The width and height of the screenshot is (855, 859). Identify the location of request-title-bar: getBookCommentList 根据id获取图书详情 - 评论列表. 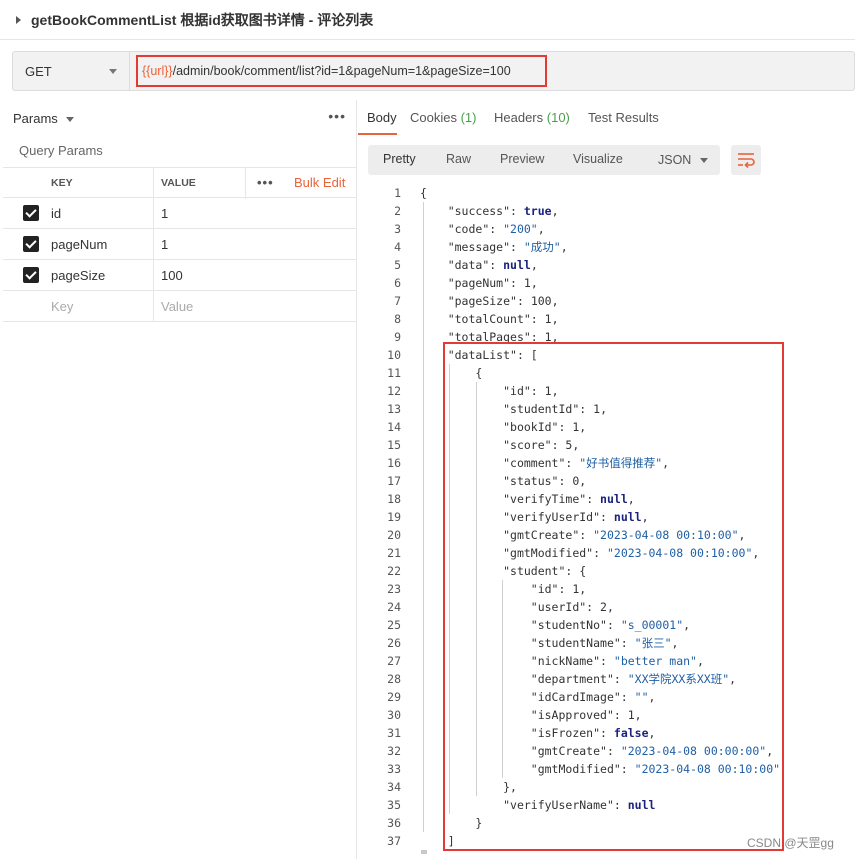
(427, 20).